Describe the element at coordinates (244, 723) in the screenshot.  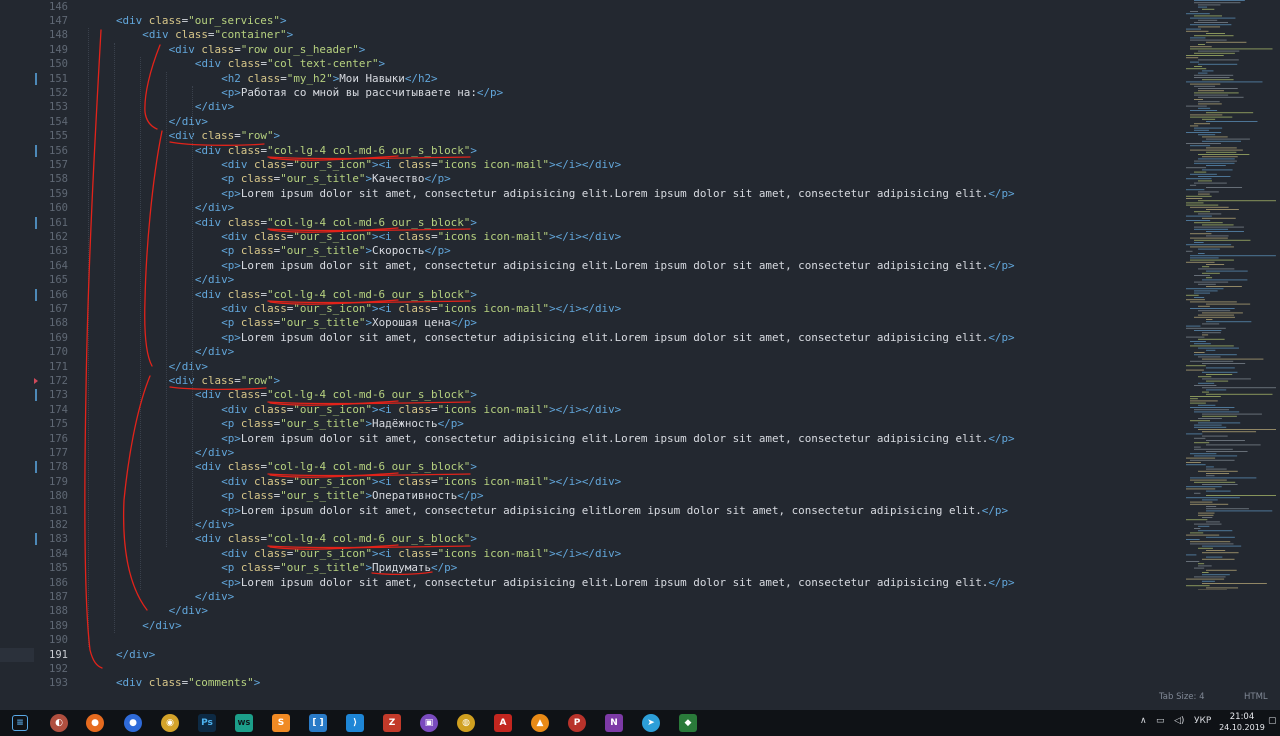
I see `webstorm-icon: WS` at that location.